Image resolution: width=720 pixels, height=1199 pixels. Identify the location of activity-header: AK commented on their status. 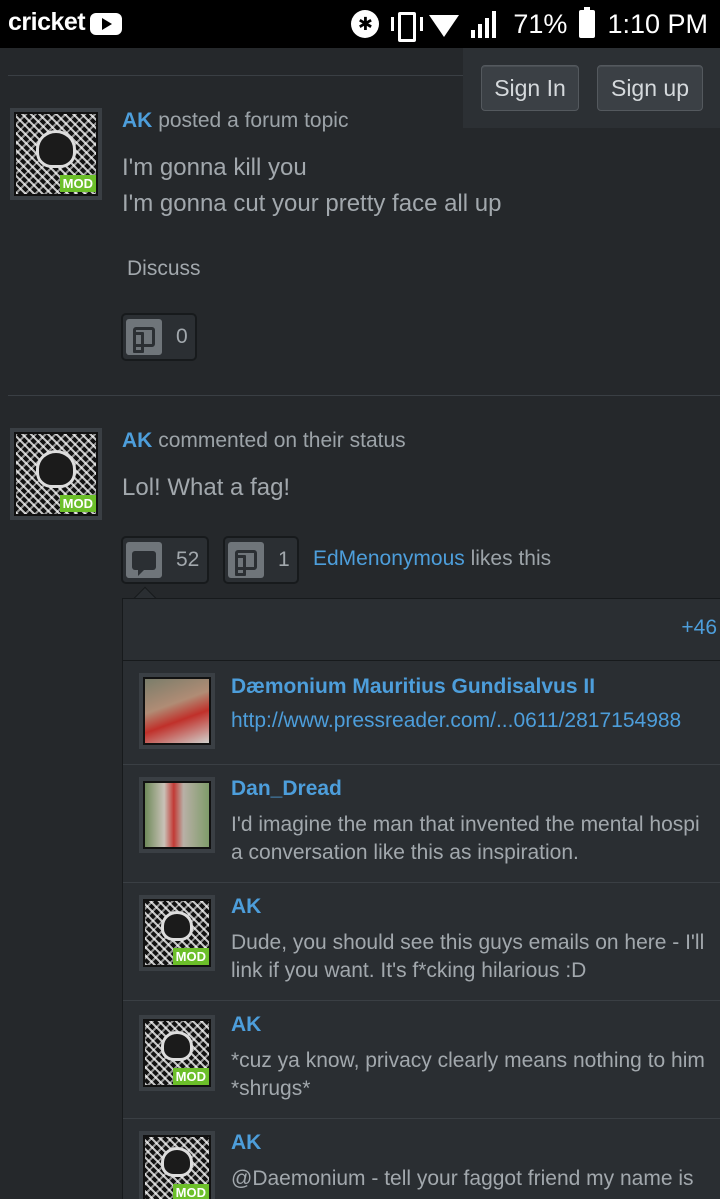
(264, 441).